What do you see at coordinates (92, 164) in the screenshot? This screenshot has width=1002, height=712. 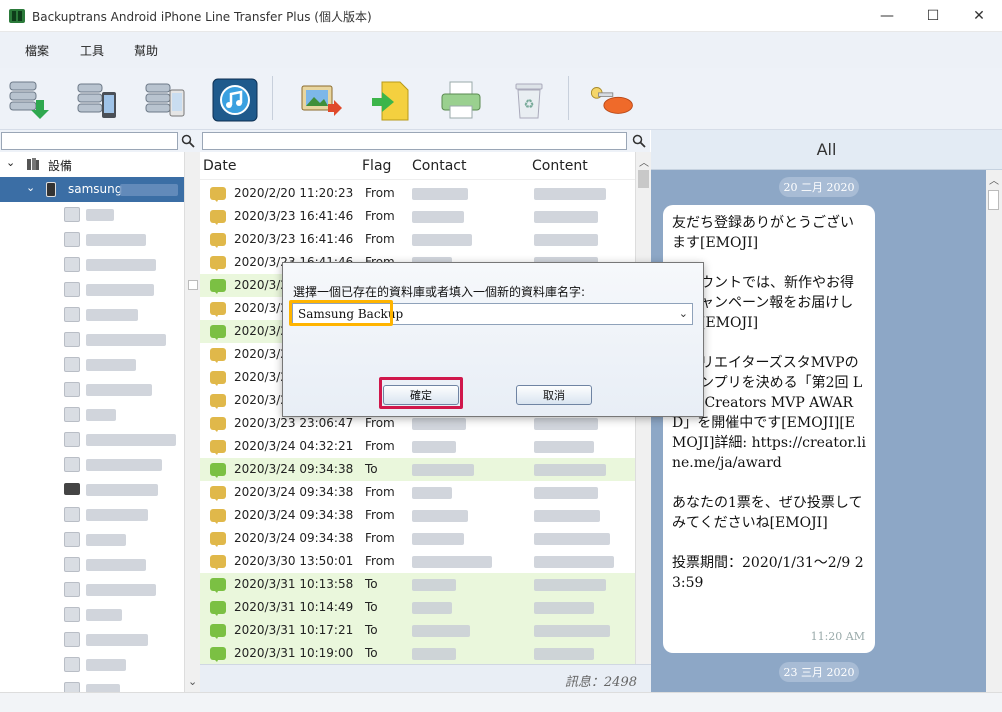 I see `tree-root: ⌄ 設備` at bounding box center [92, 164].